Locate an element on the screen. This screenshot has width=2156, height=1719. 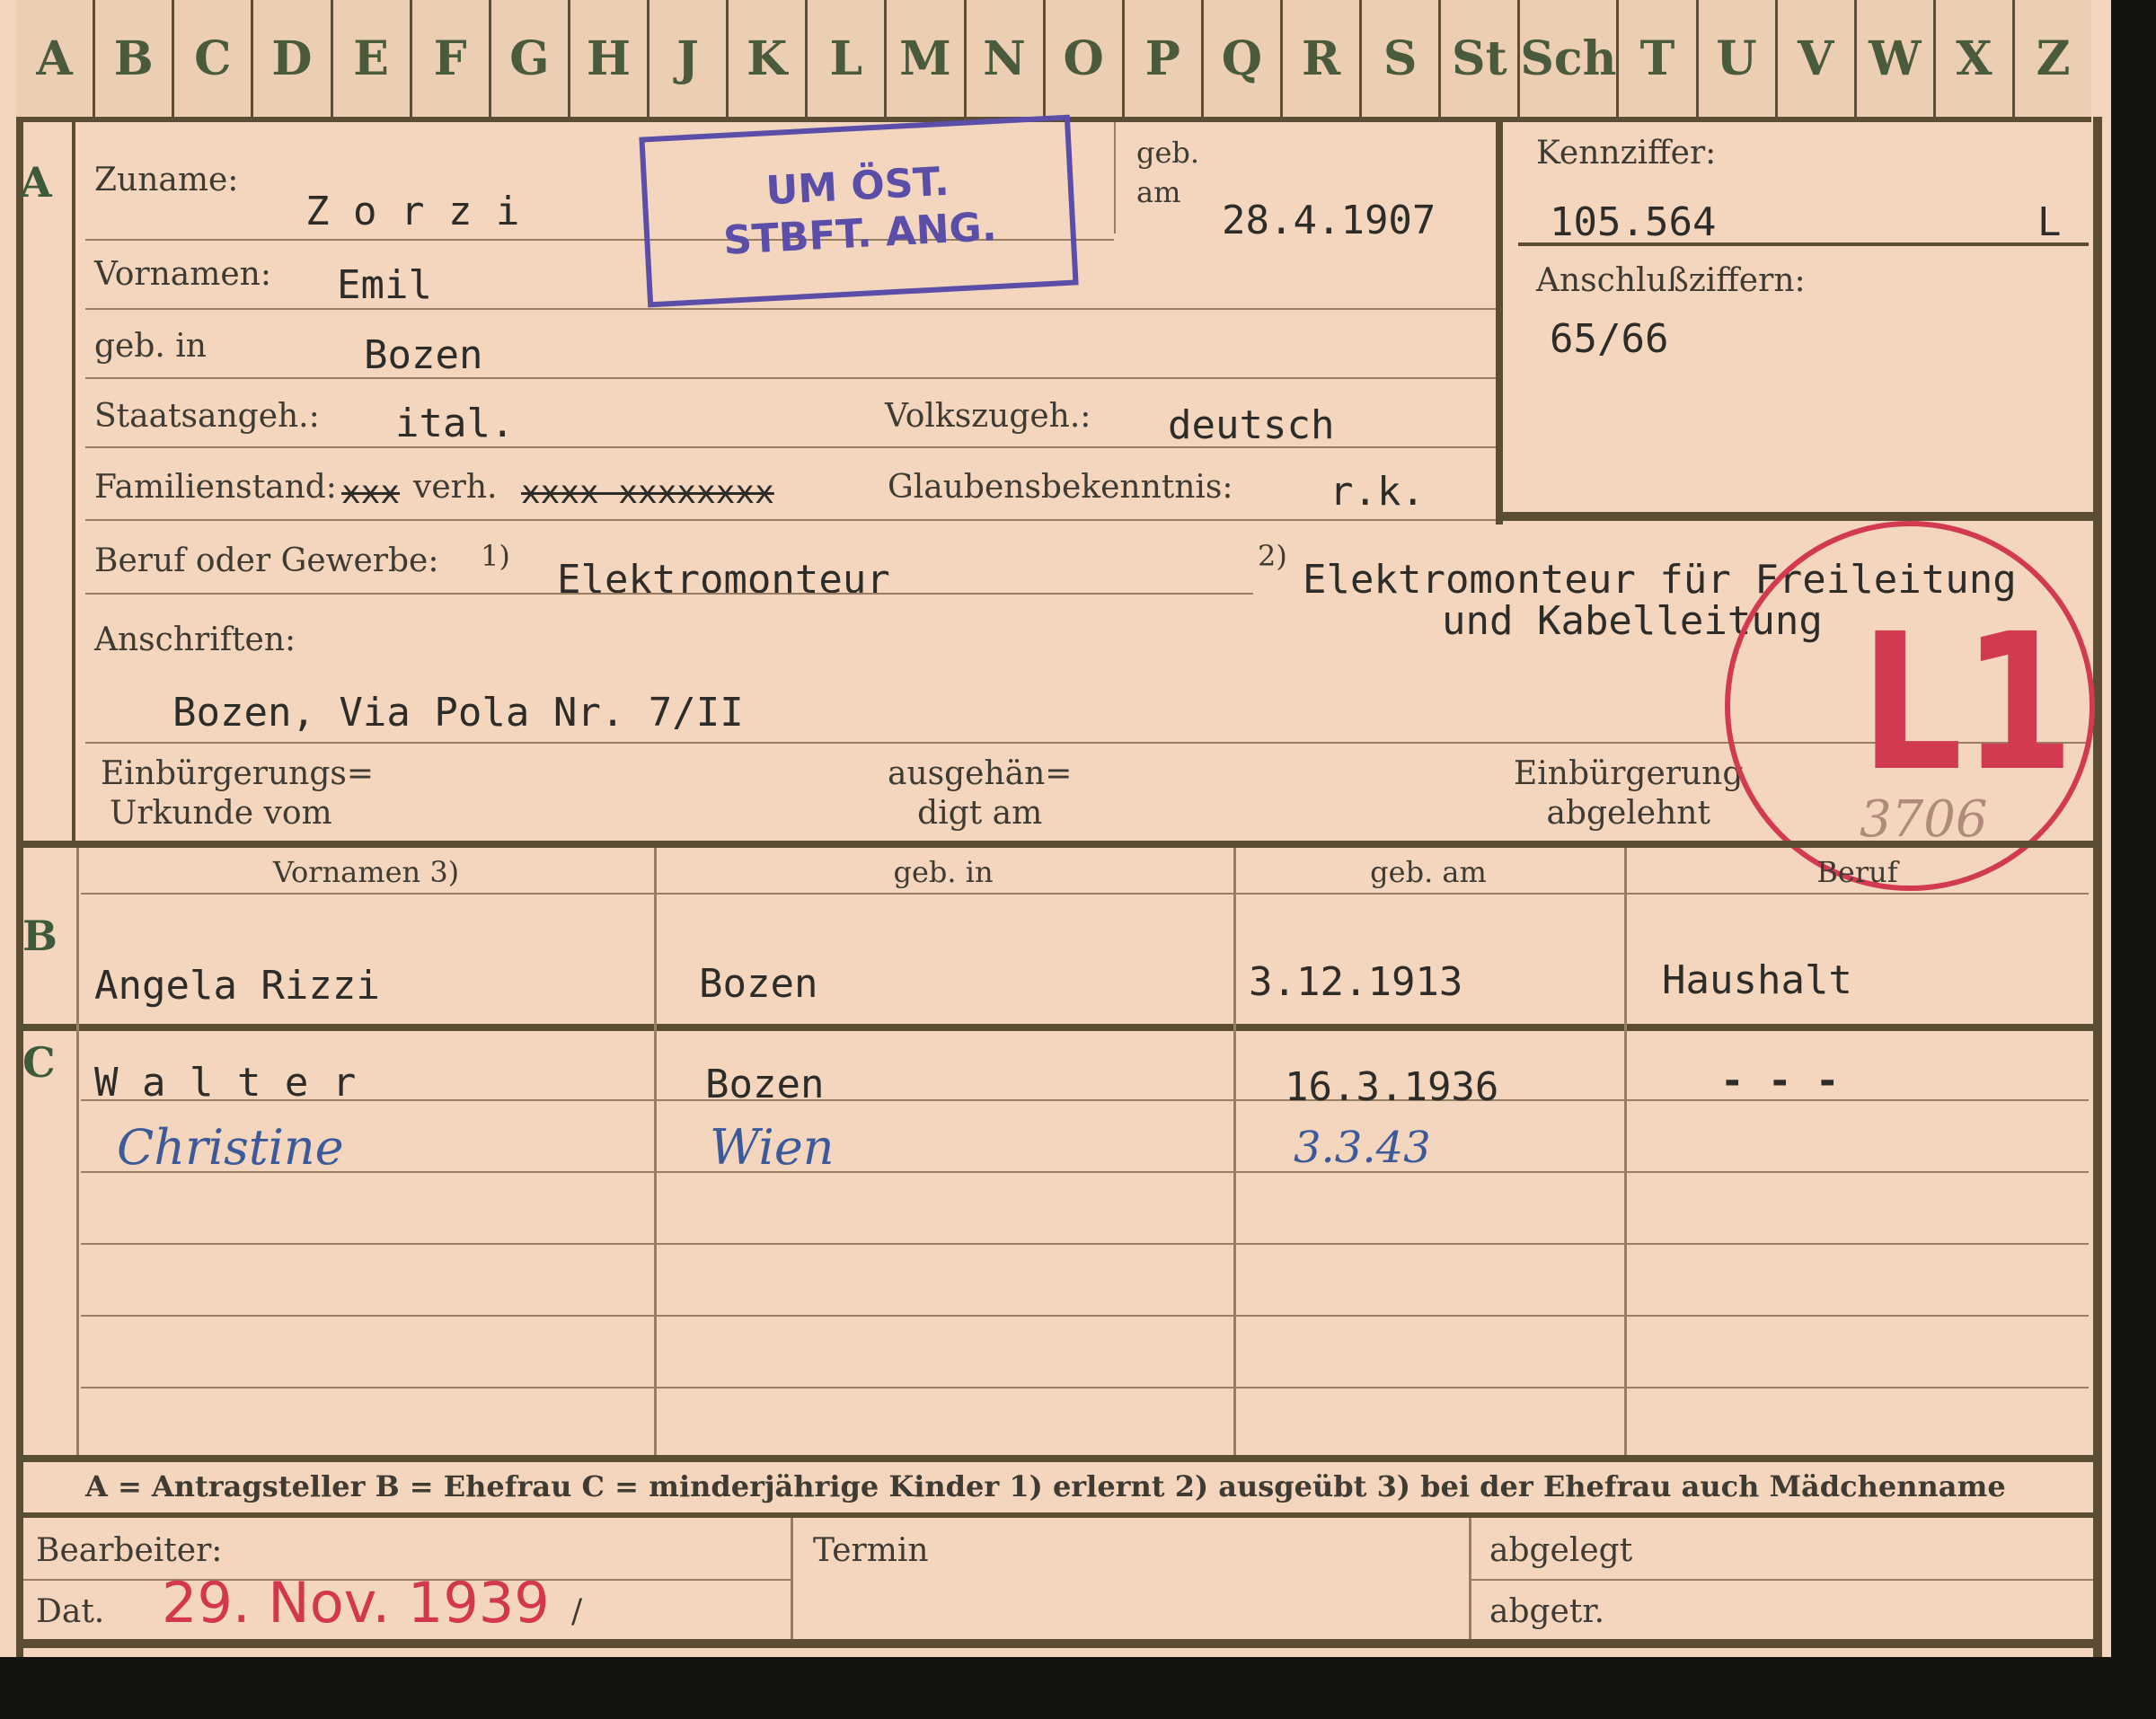
col-header-beruf: Beruf is located at coordinates (1857, 872).